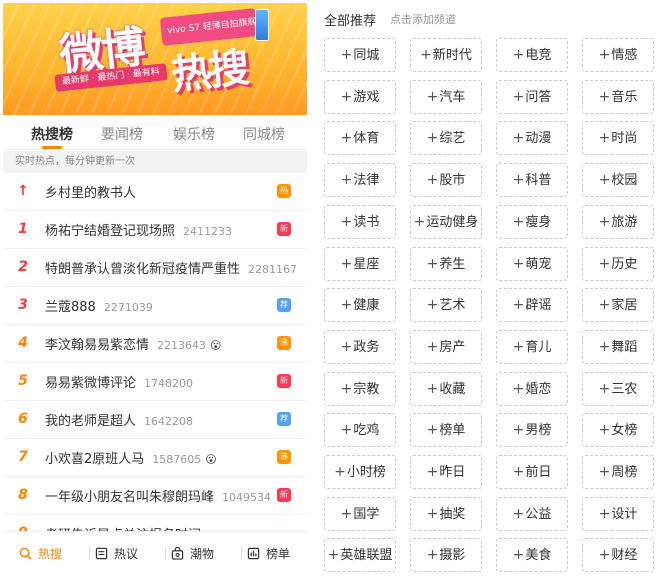  Describe the element at coordinates (155, 162) in the screenshot. I see `update-notice: 实时热点，每分钟更新一次` at that location.